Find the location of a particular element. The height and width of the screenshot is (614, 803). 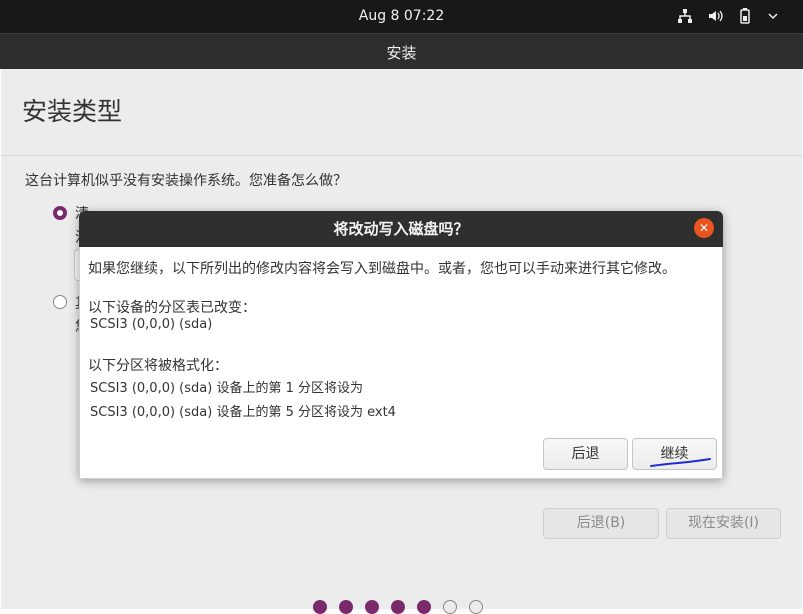

dialog-back-button: 后退 is located at coordinates (585, 454).